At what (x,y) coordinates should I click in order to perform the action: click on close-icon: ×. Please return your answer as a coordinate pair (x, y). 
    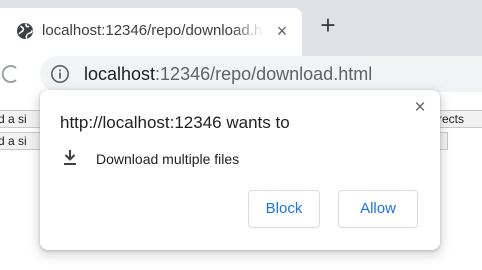
    Looking at the image, I should click on (420, 108).